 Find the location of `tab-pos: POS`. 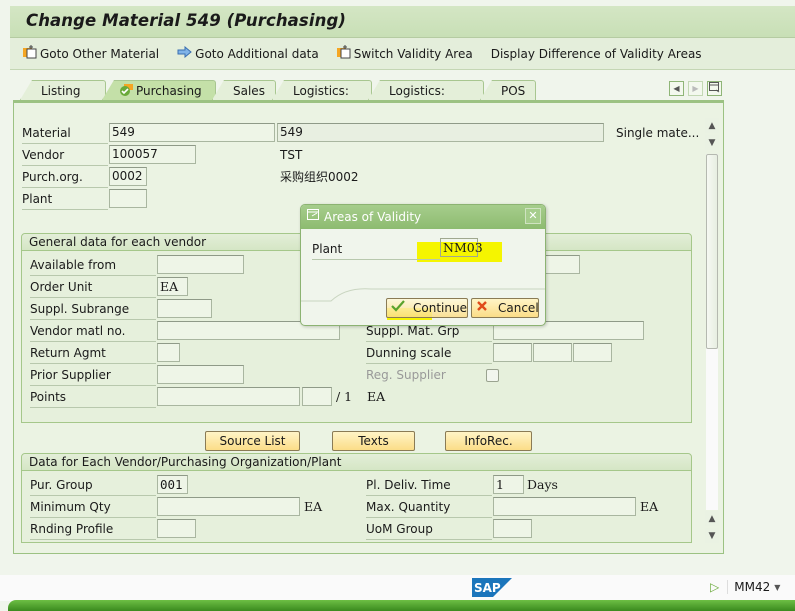

tab-pos: POS is located at coordinates (508, 90).